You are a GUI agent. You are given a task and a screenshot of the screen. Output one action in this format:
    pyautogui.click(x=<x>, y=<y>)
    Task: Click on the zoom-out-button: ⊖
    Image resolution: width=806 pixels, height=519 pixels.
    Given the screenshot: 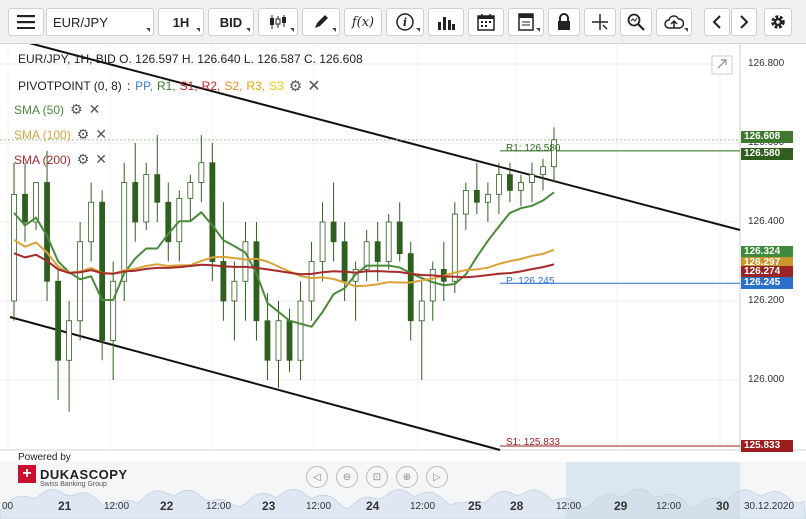 What is the action you would take?
    pyautogui.click(x=347, y=477)
    